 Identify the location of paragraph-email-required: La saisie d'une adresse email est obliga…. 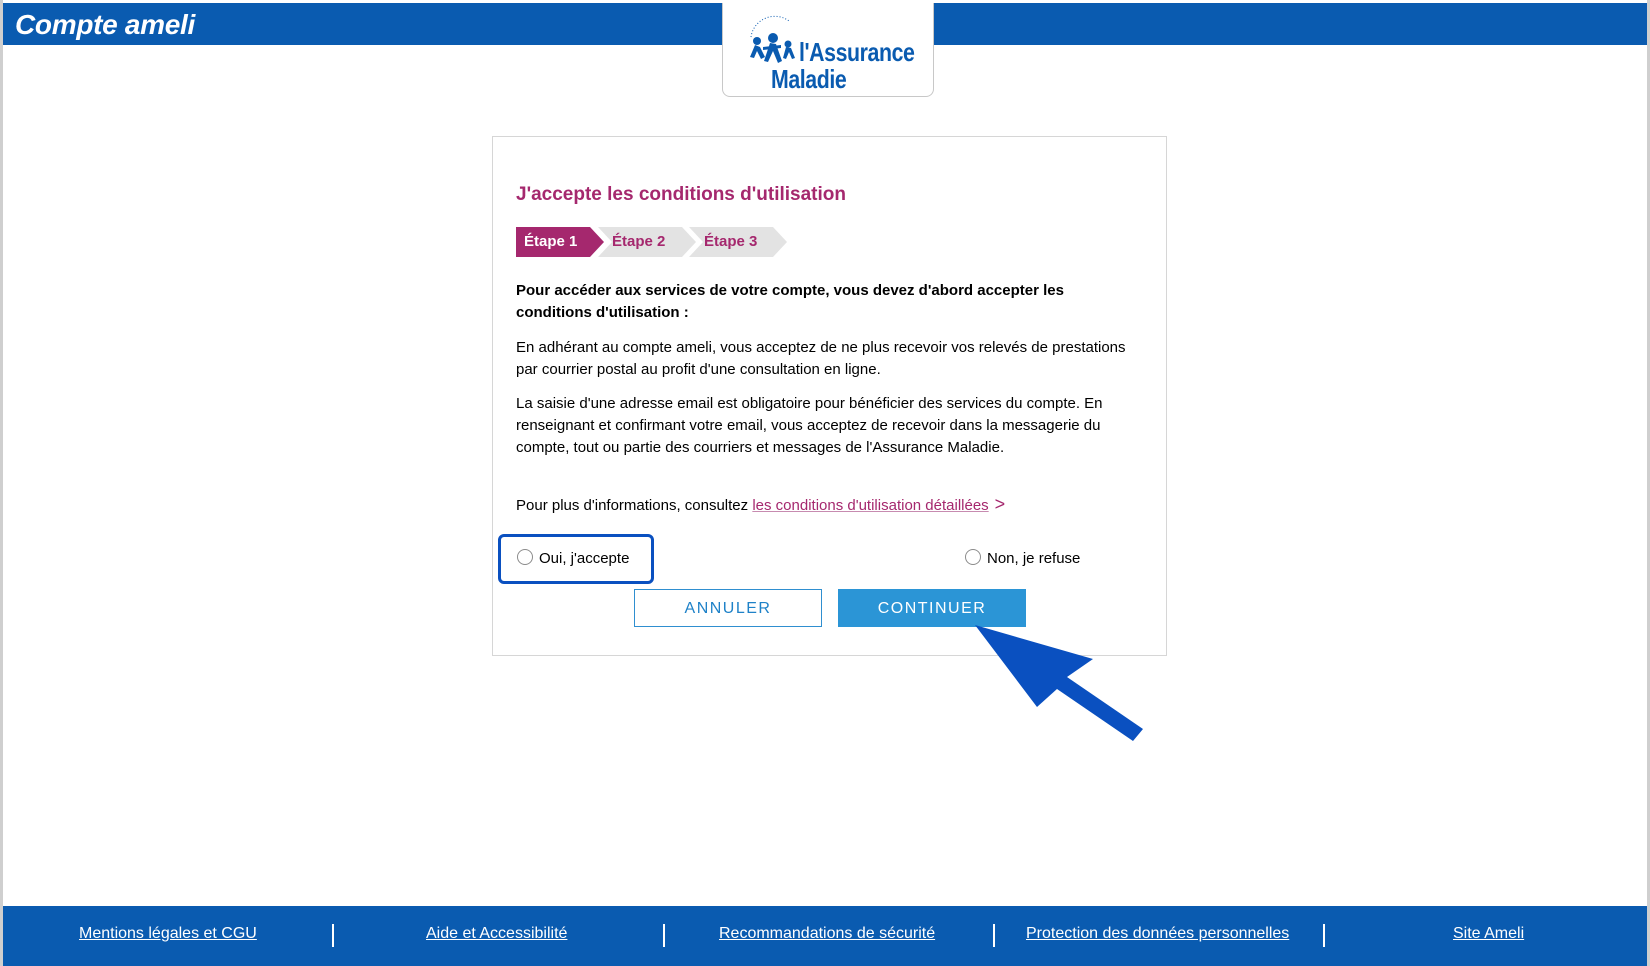
(809, 425).